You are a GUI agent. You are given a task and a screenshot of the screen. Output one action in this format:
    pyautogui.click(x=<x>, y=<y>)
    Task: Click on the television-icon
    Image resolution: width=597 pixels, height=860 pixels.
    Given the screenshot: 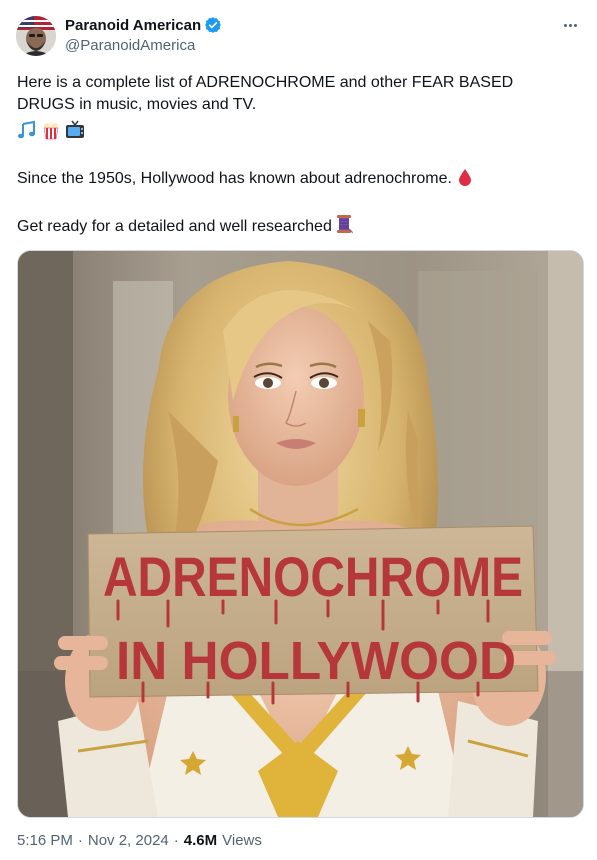 What is the action you would take?
    pyautogui.click(x=75, y=132)
    